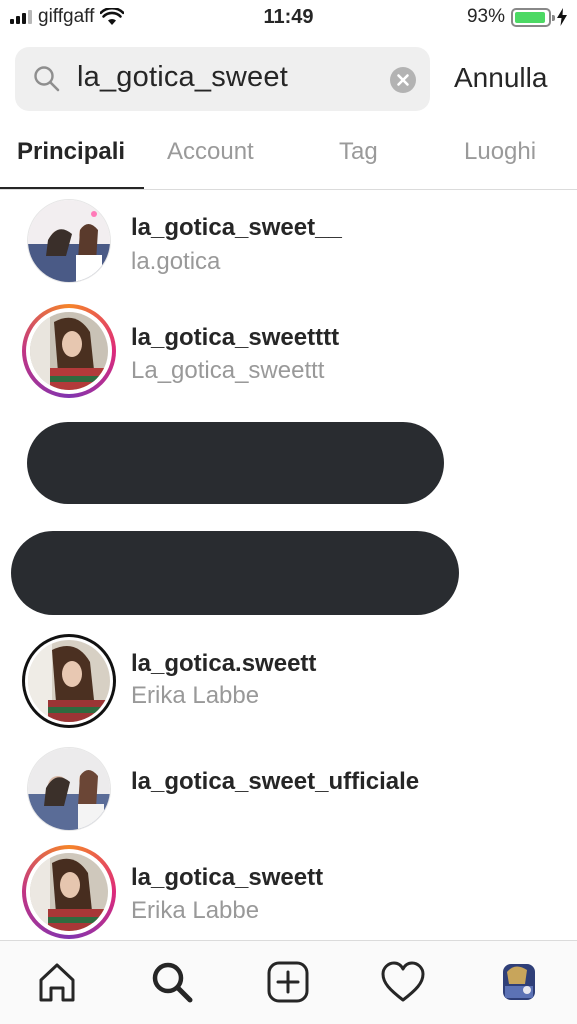 This screenshot has height=1024, width=577. I want to click on tab-principali: Principali, so click(71, 152).